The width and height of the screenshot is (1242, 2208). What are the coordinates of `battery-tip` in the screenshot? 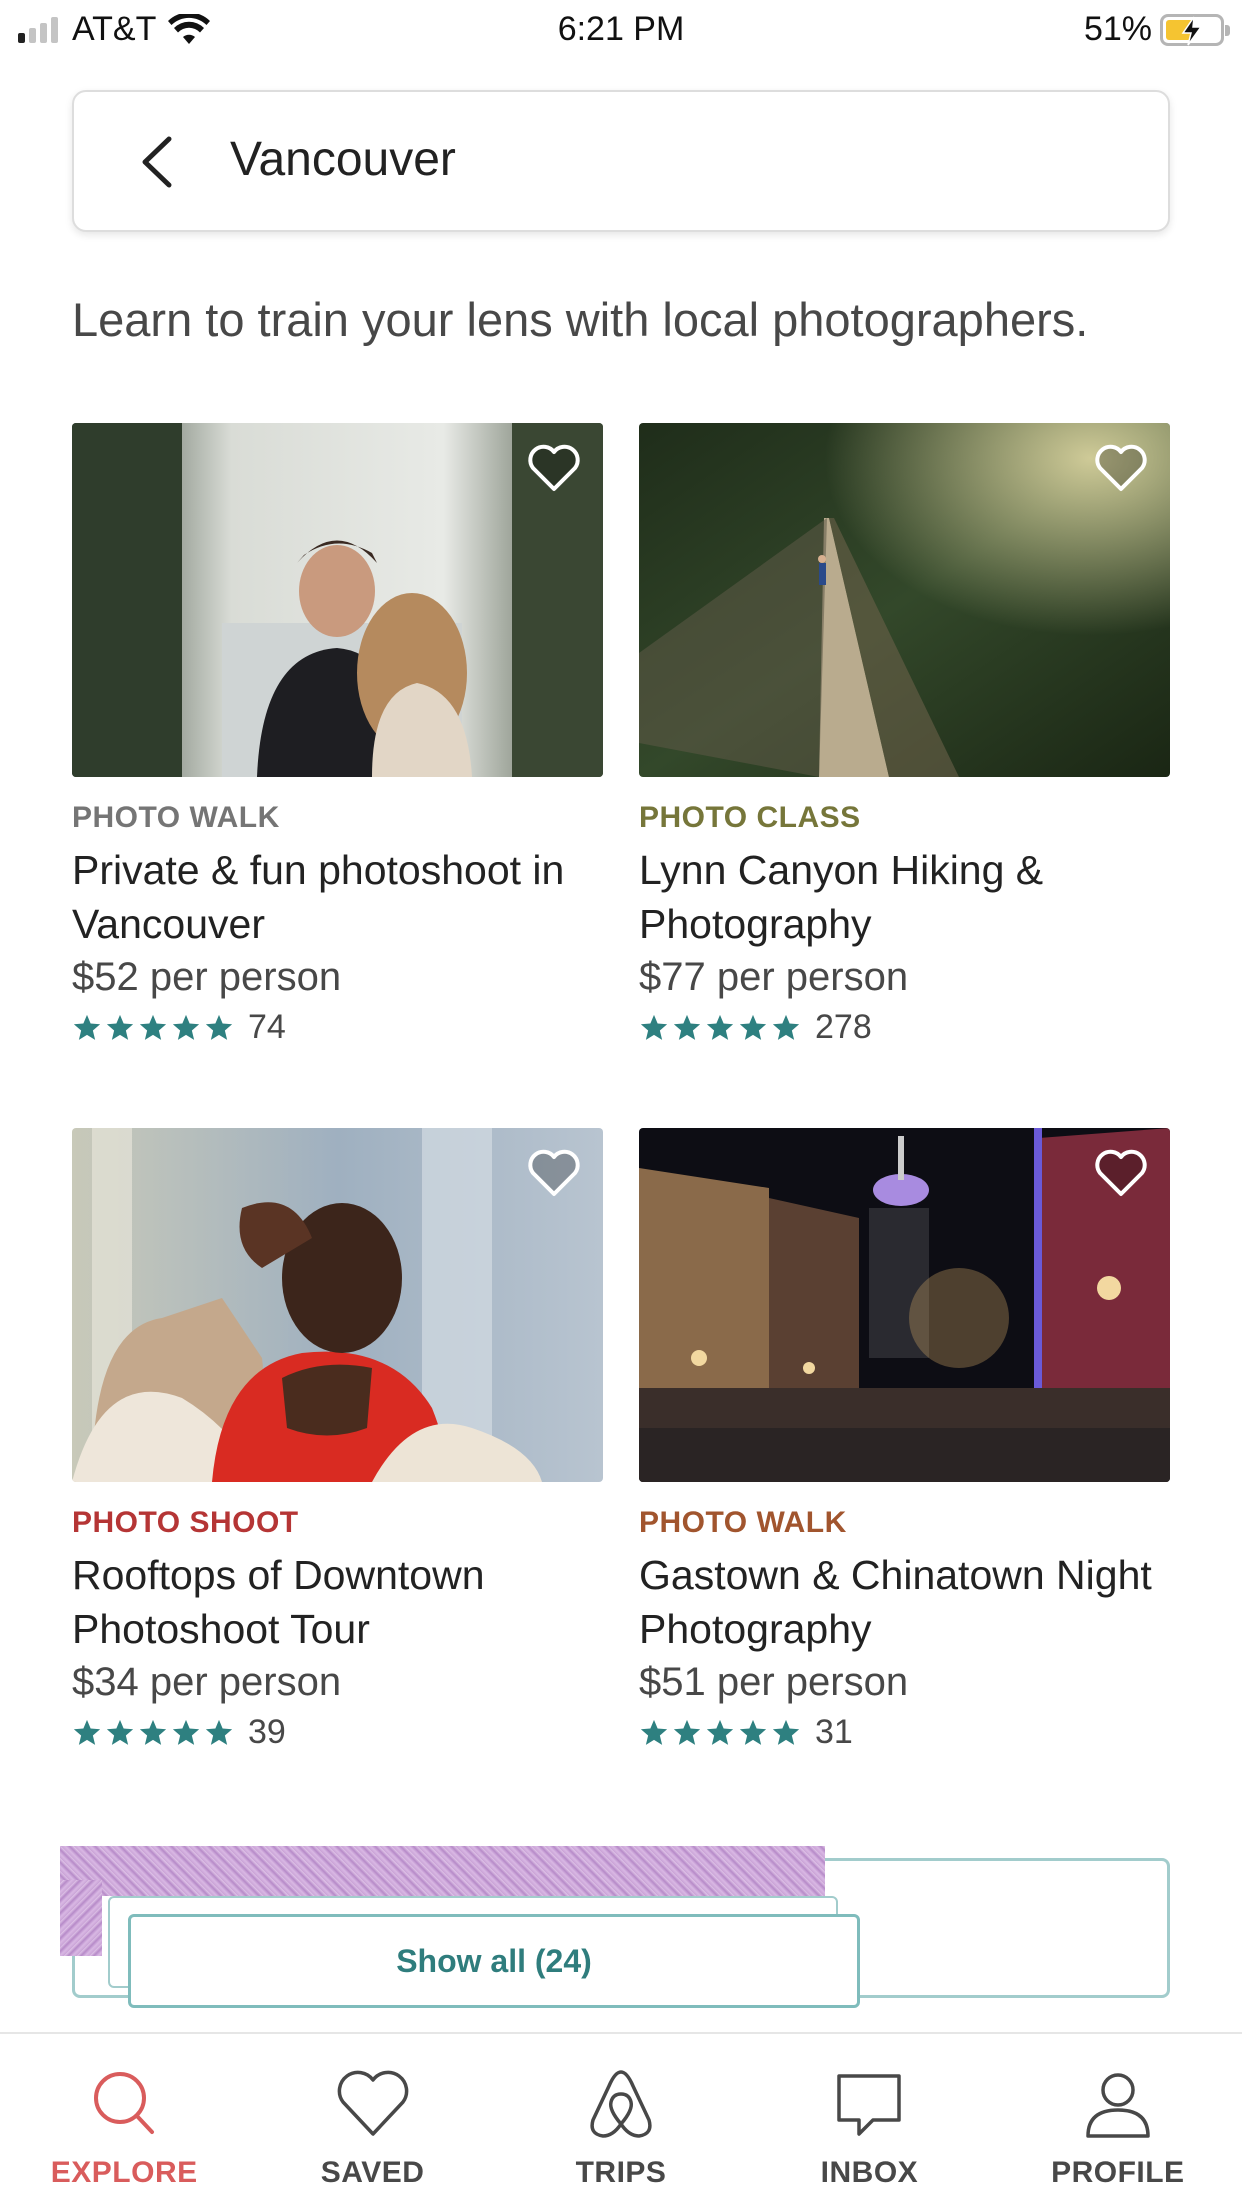 It's located at (1227, 30).